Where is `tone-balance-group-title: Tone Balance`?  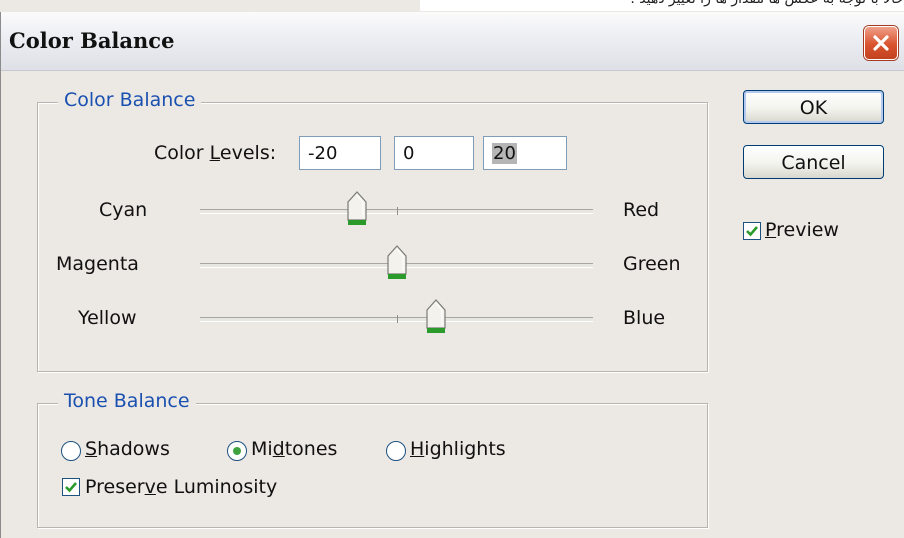
tone-balance-group-title: Tone Balance is located at coordinates (127, 401).